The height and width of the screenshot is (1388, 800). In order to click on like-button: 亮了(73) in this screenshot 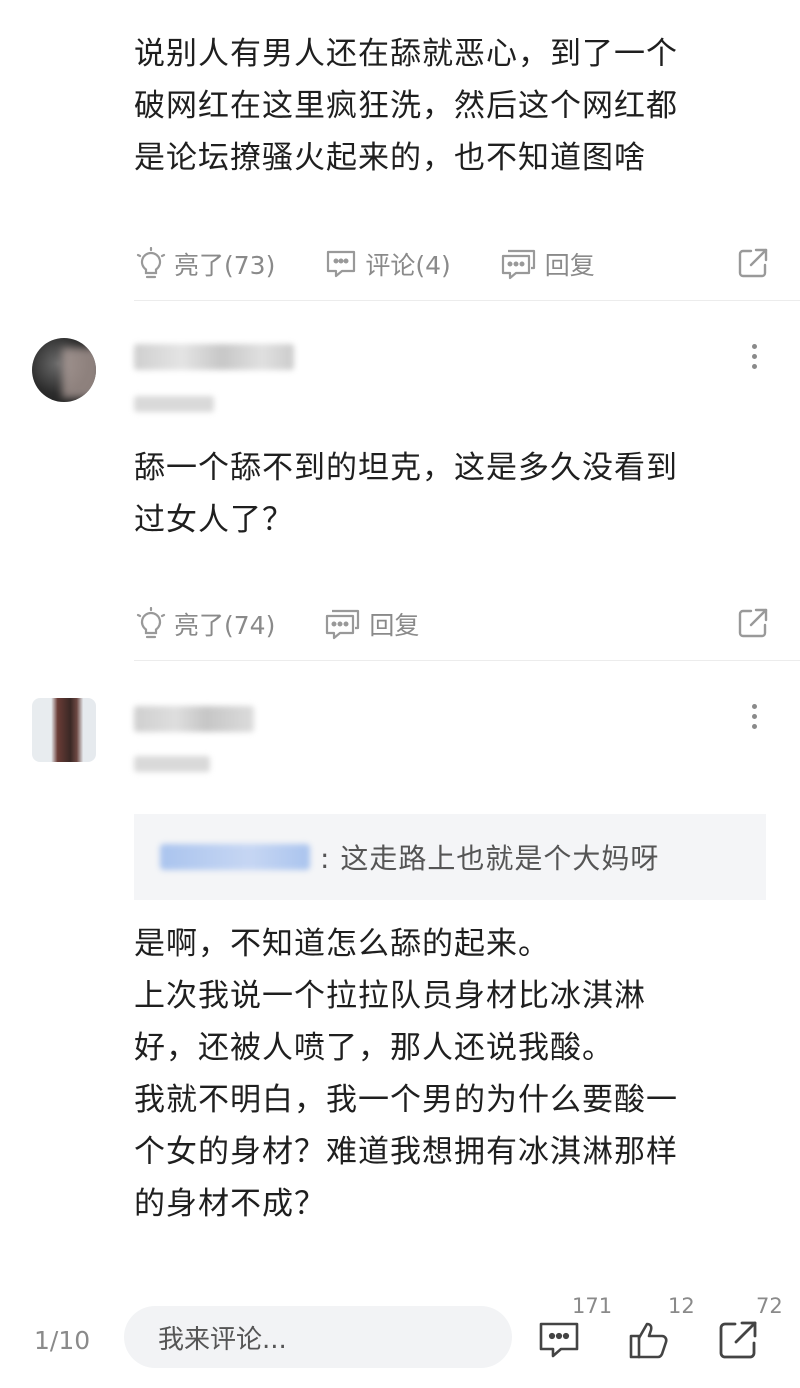, I will do `click(204, 264)`.